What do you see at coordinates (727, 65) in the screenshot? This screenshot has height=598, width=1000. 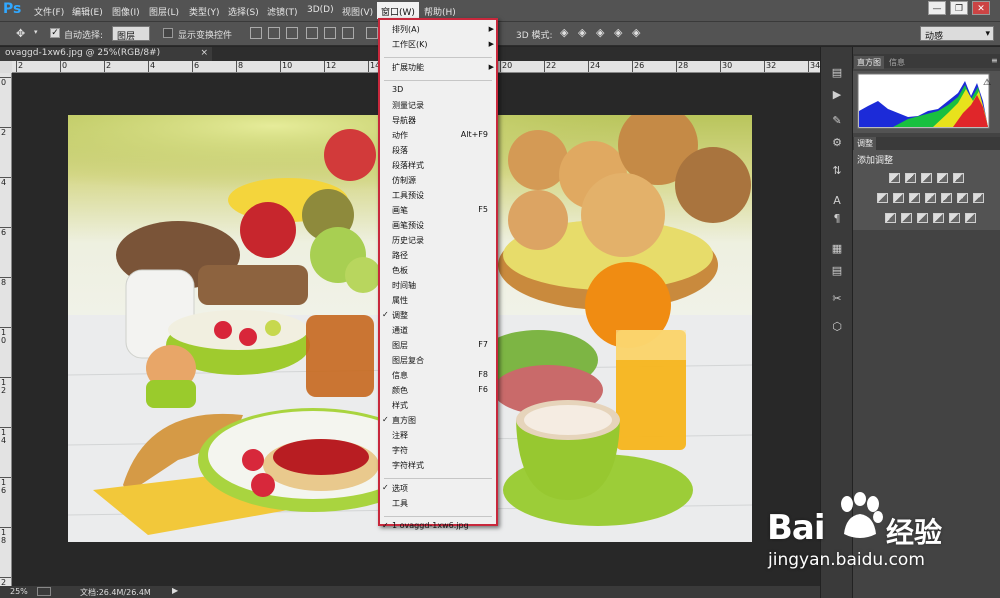 I see `ruler-top-label: 30` at bounding box center [727, 65].